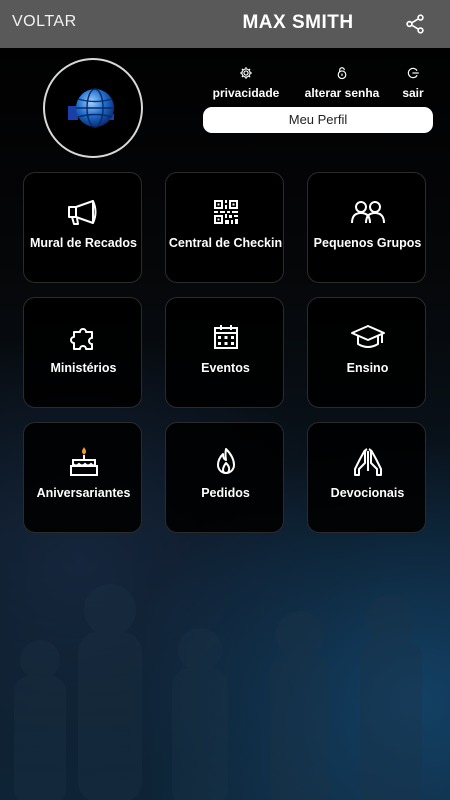 The image size is (450, 800). What do you see at coordinates (342, 93) in the screenshot?
I see `change-password-label: alterar senha` at bounding box center [342, 93].